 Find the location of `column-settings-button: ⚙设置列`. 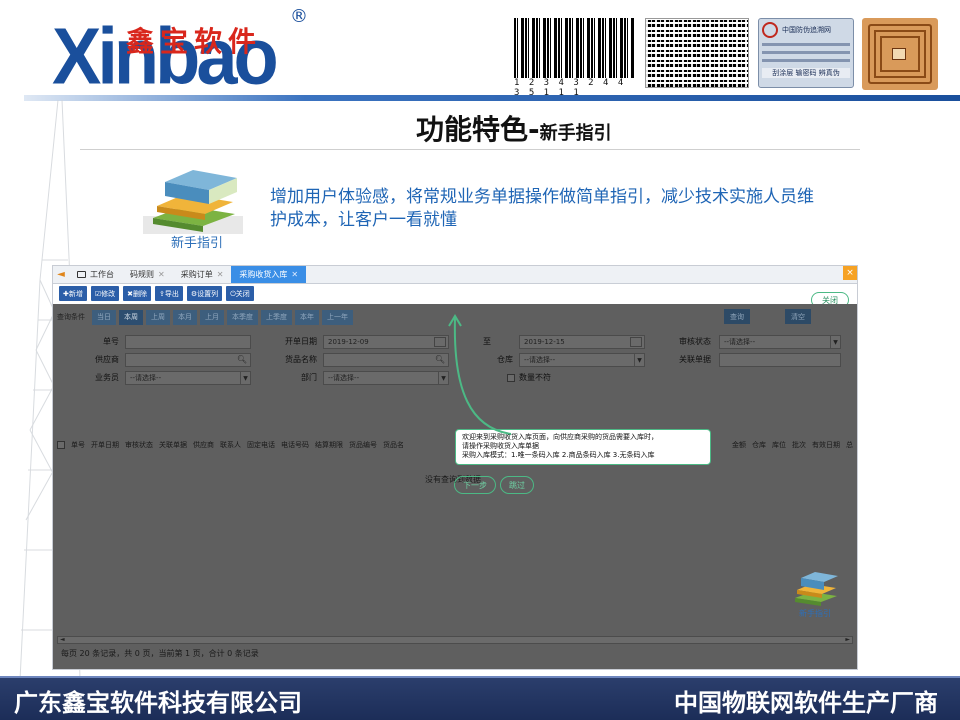

column-settings-button: ⚙设置列 is located at coordinates (204, 293).